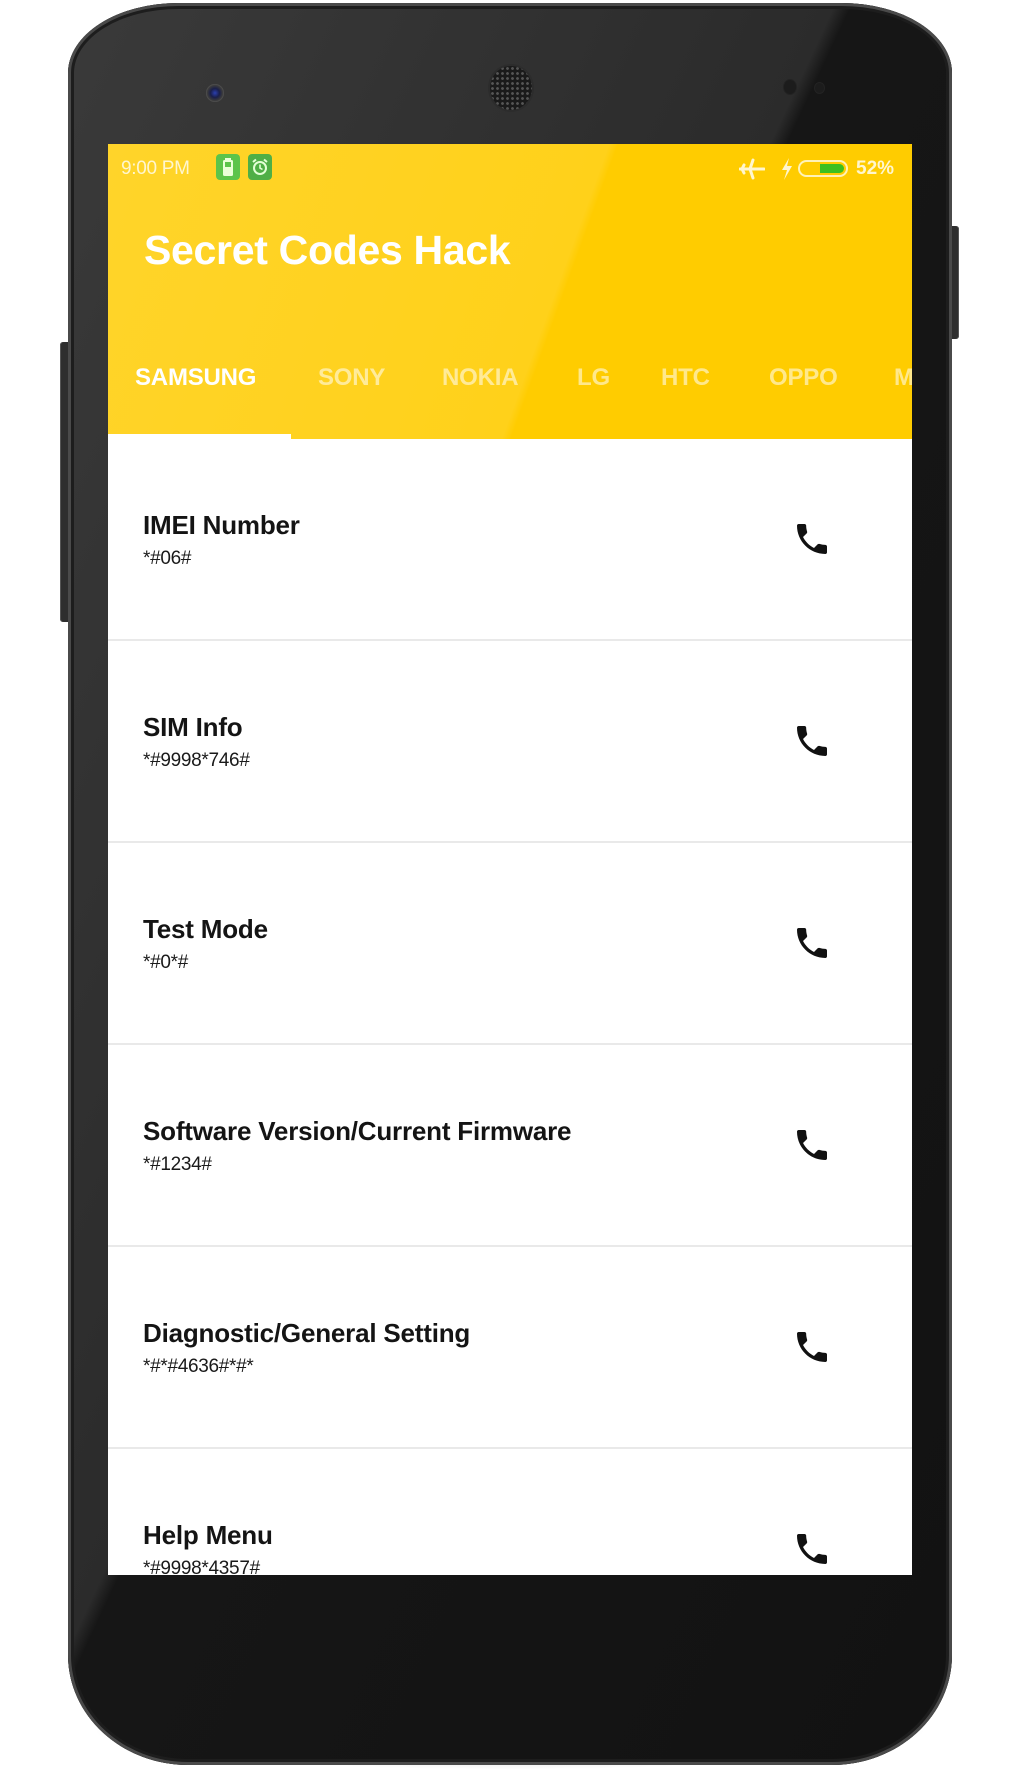 The width and height of the screenshot is (1020, 1789). I want to click on tab-more-brand: M, so click(903, 378).